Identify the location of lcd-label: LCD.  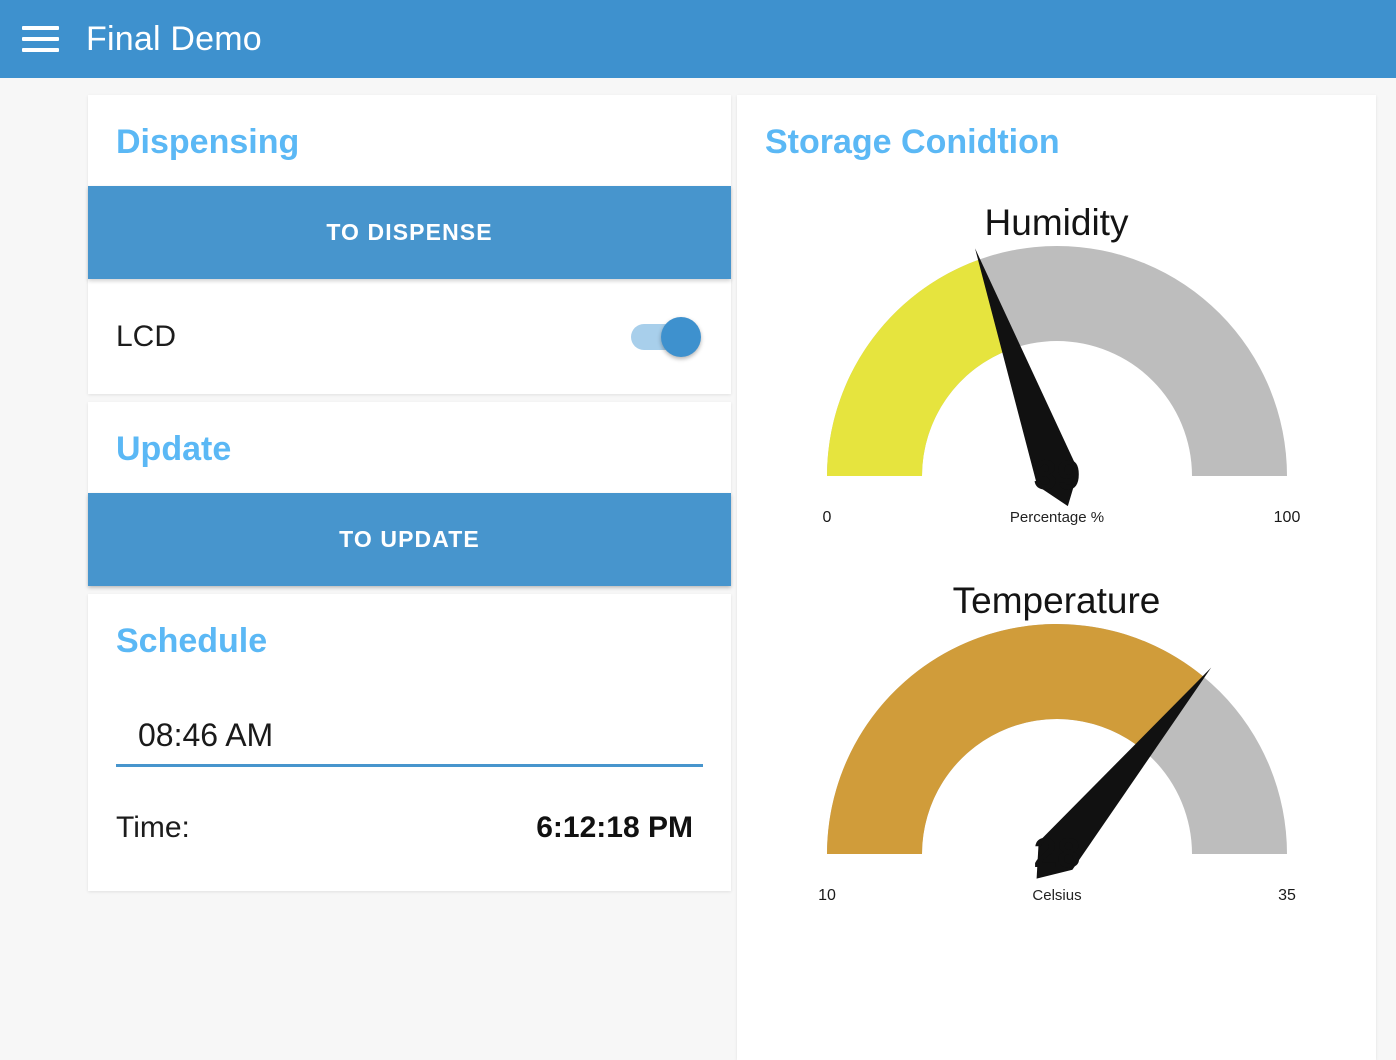
(146, 336).